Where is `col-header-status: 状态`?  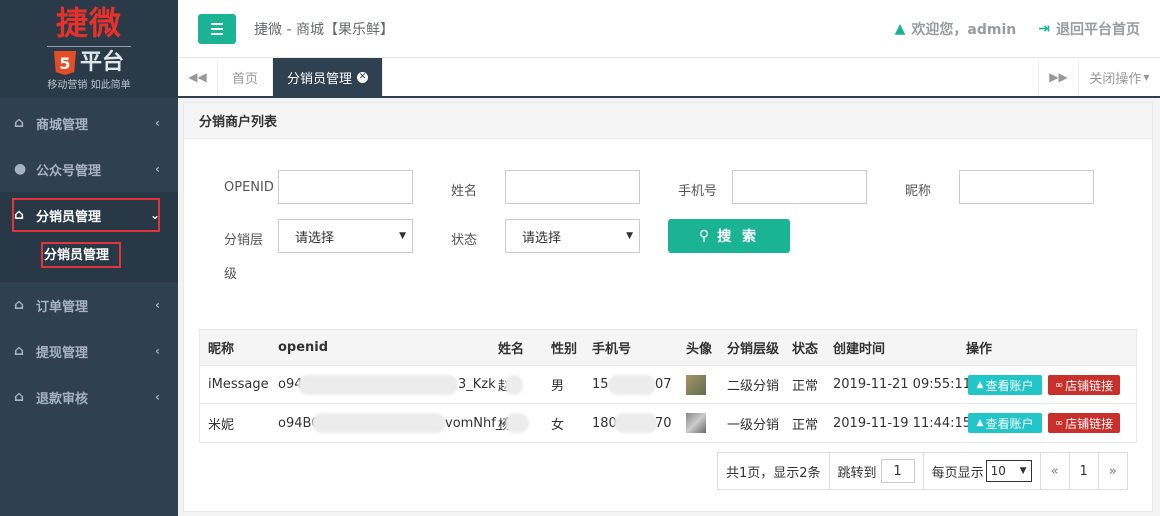 col-header-status: 状态 is located at coordinates (805, 349).